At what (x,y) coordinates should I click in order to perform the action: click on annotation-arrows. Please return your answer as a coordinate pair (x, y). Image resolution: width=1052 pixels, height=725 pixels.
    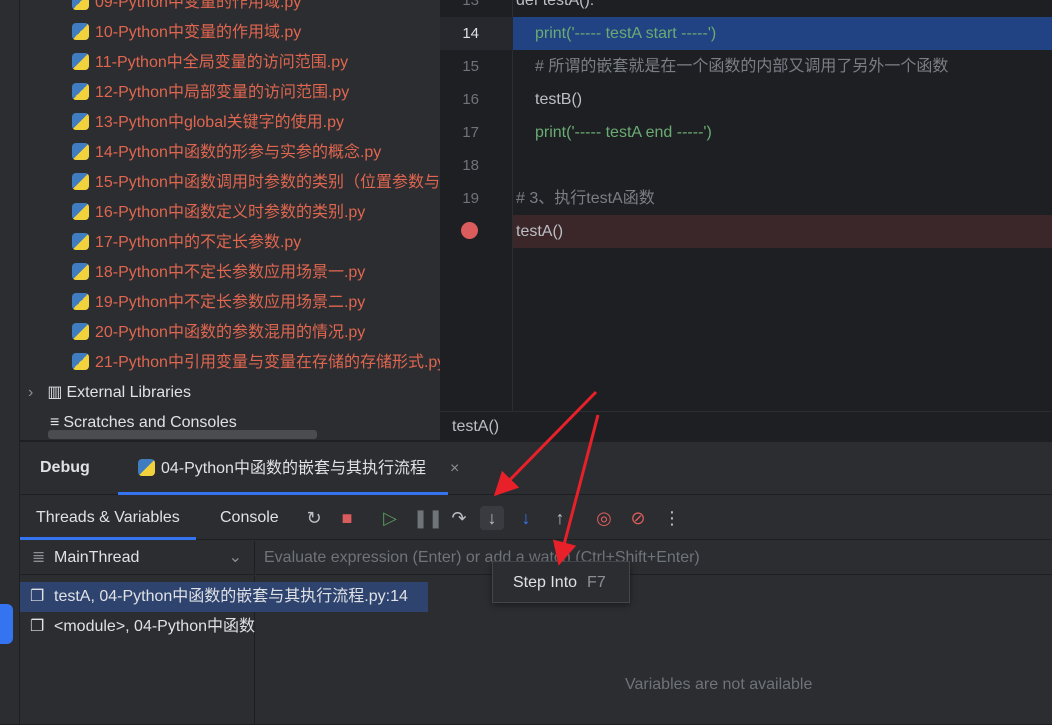
    Looking at the image, I should click on (546, 478).